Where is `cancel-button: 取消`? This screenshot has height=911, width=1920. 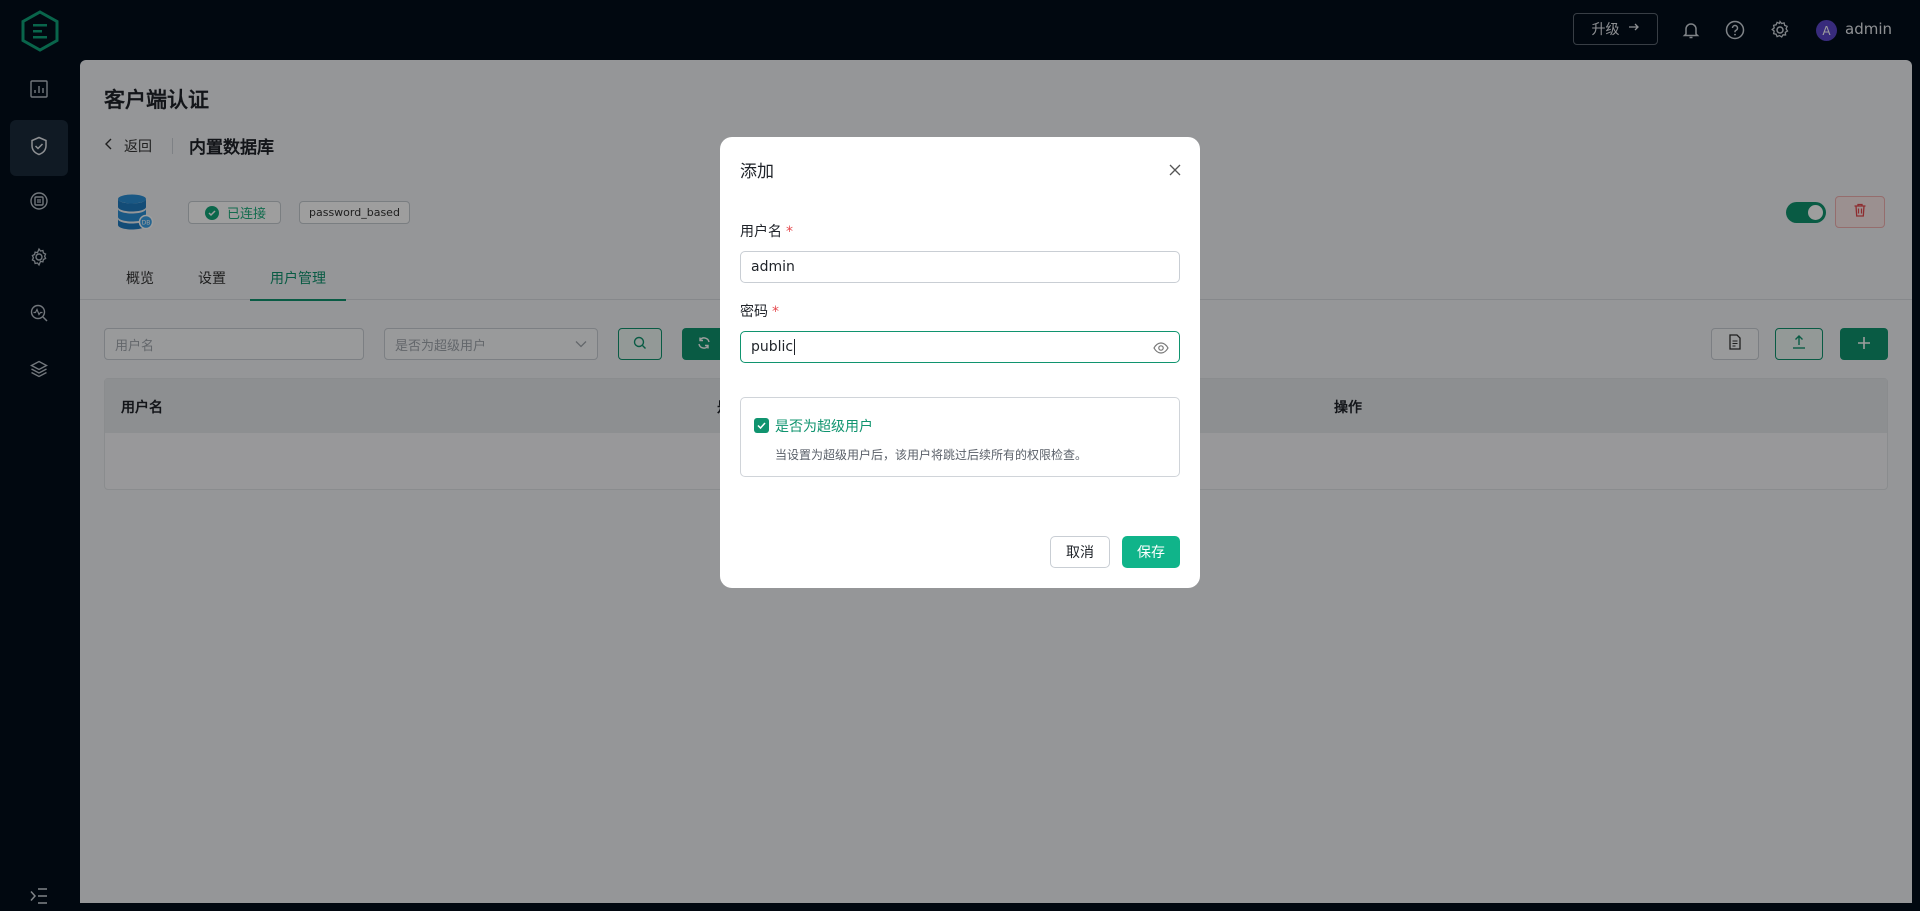
cancel-button: 取消 is located at coordinates (1080, 552).